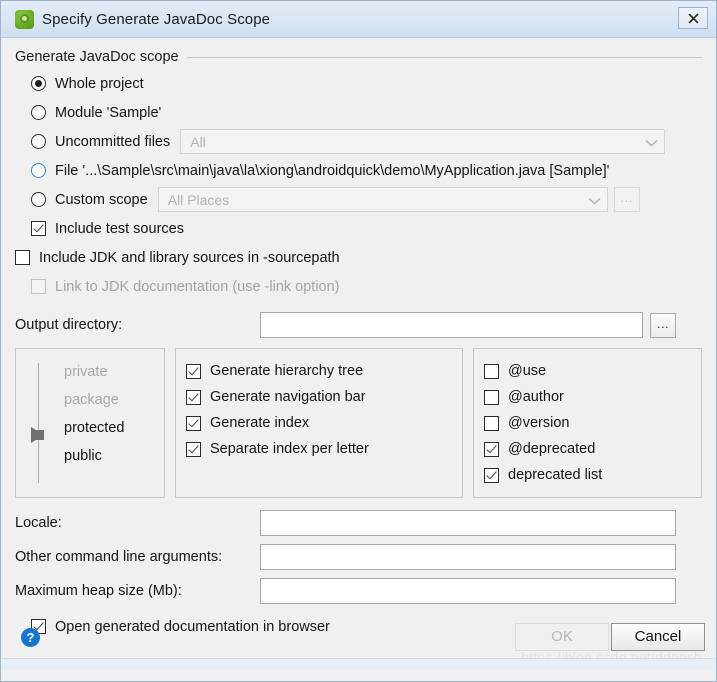 The image size is (717, 682). Describe the element at coordinates (90, 456) in the screenshot. I see `visibility-level-public: public` at that location.